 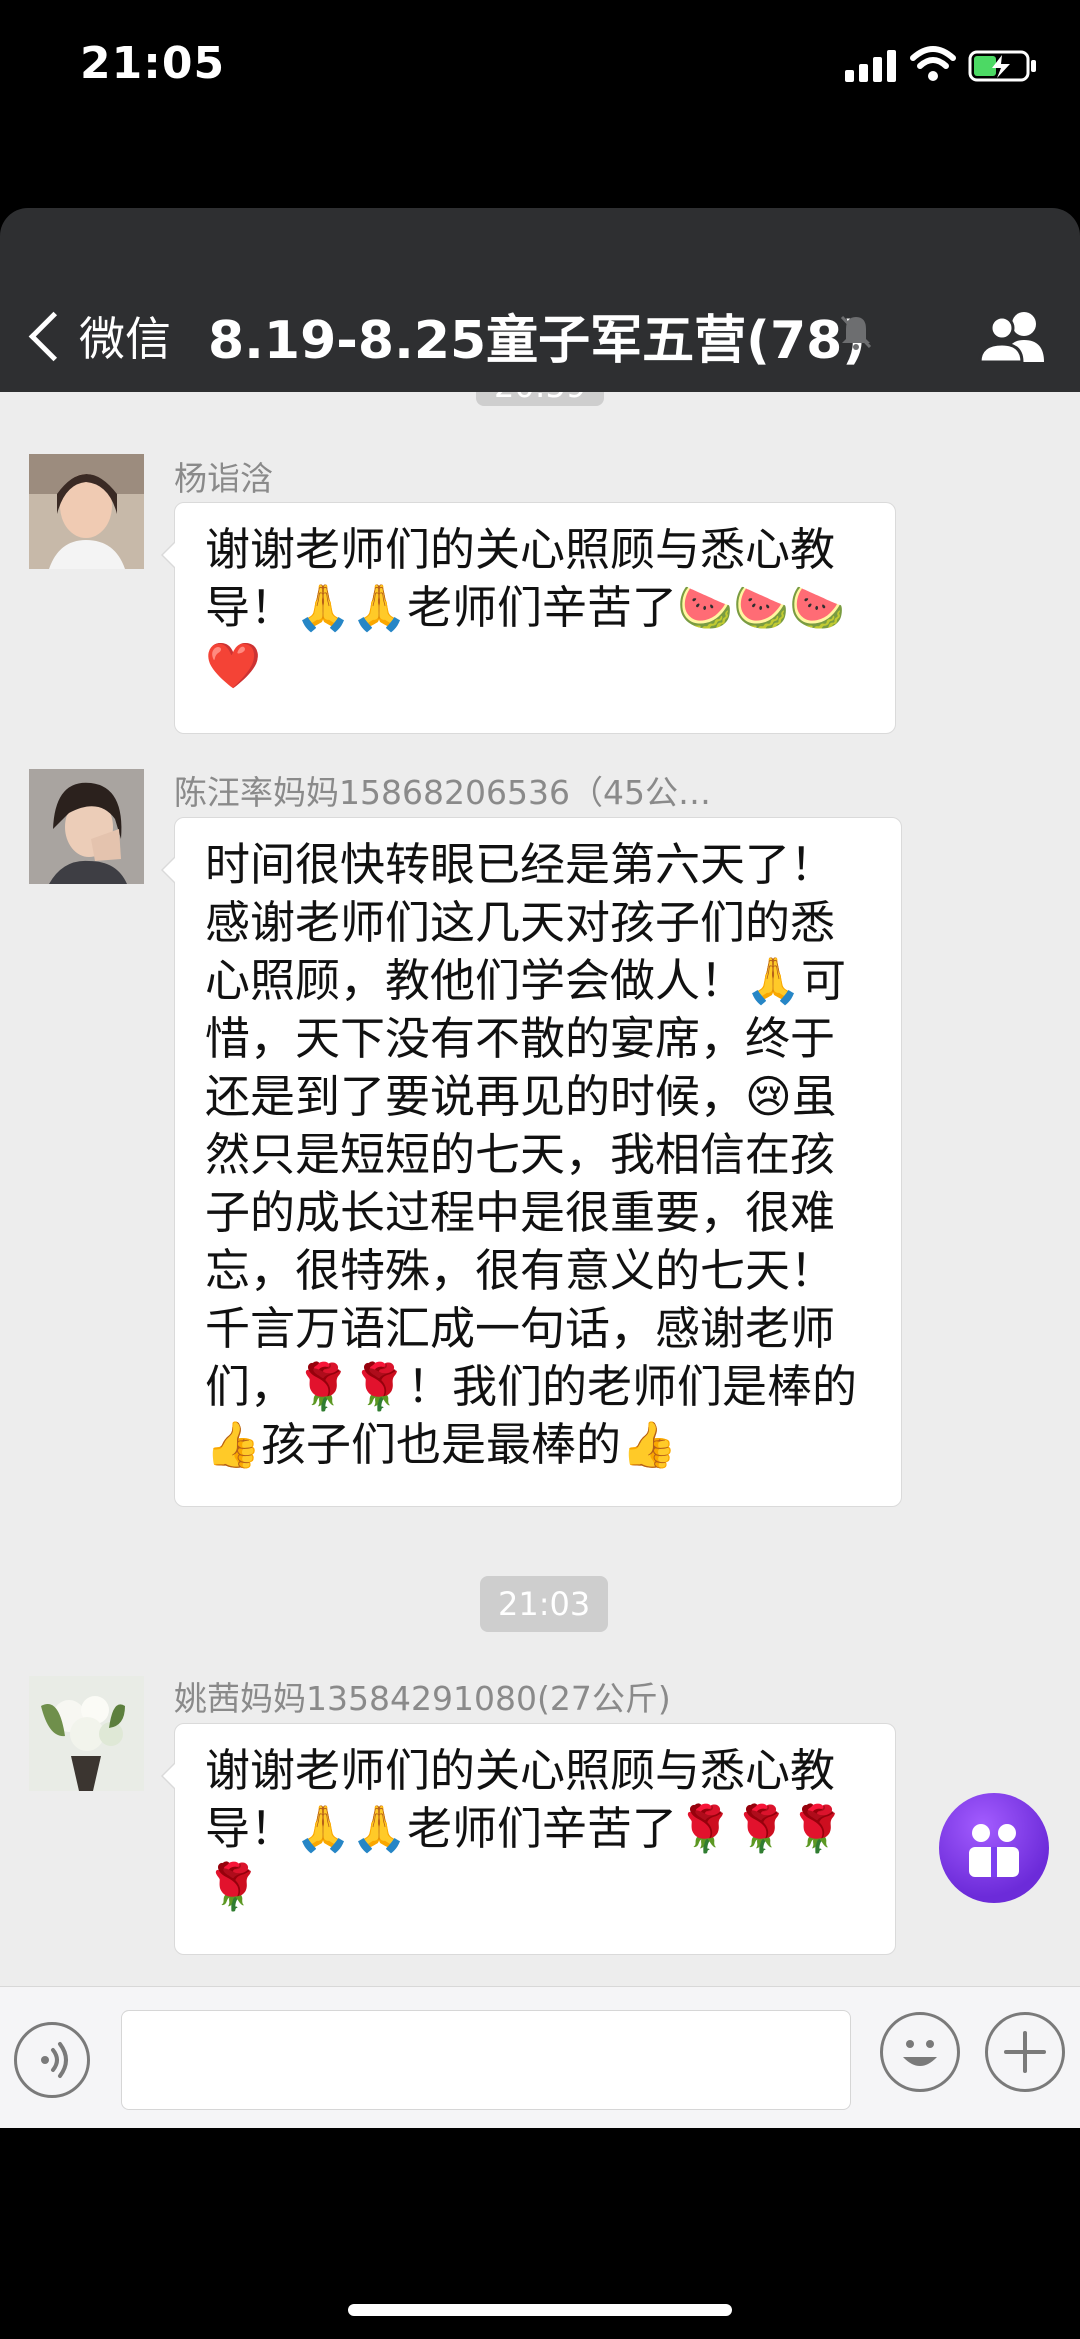 I want to click on gift-face-icon, so click(x=994, y=1850).